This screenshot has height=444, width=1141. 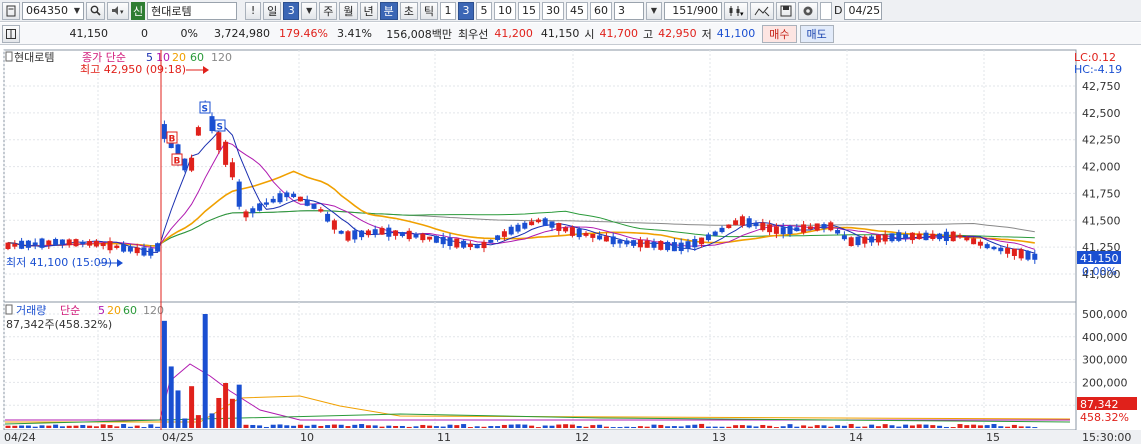 What do you see at coordinates (577, 10) in the screenshot?
I see `interval-45-button: 45` at bounding box center [577, 10].